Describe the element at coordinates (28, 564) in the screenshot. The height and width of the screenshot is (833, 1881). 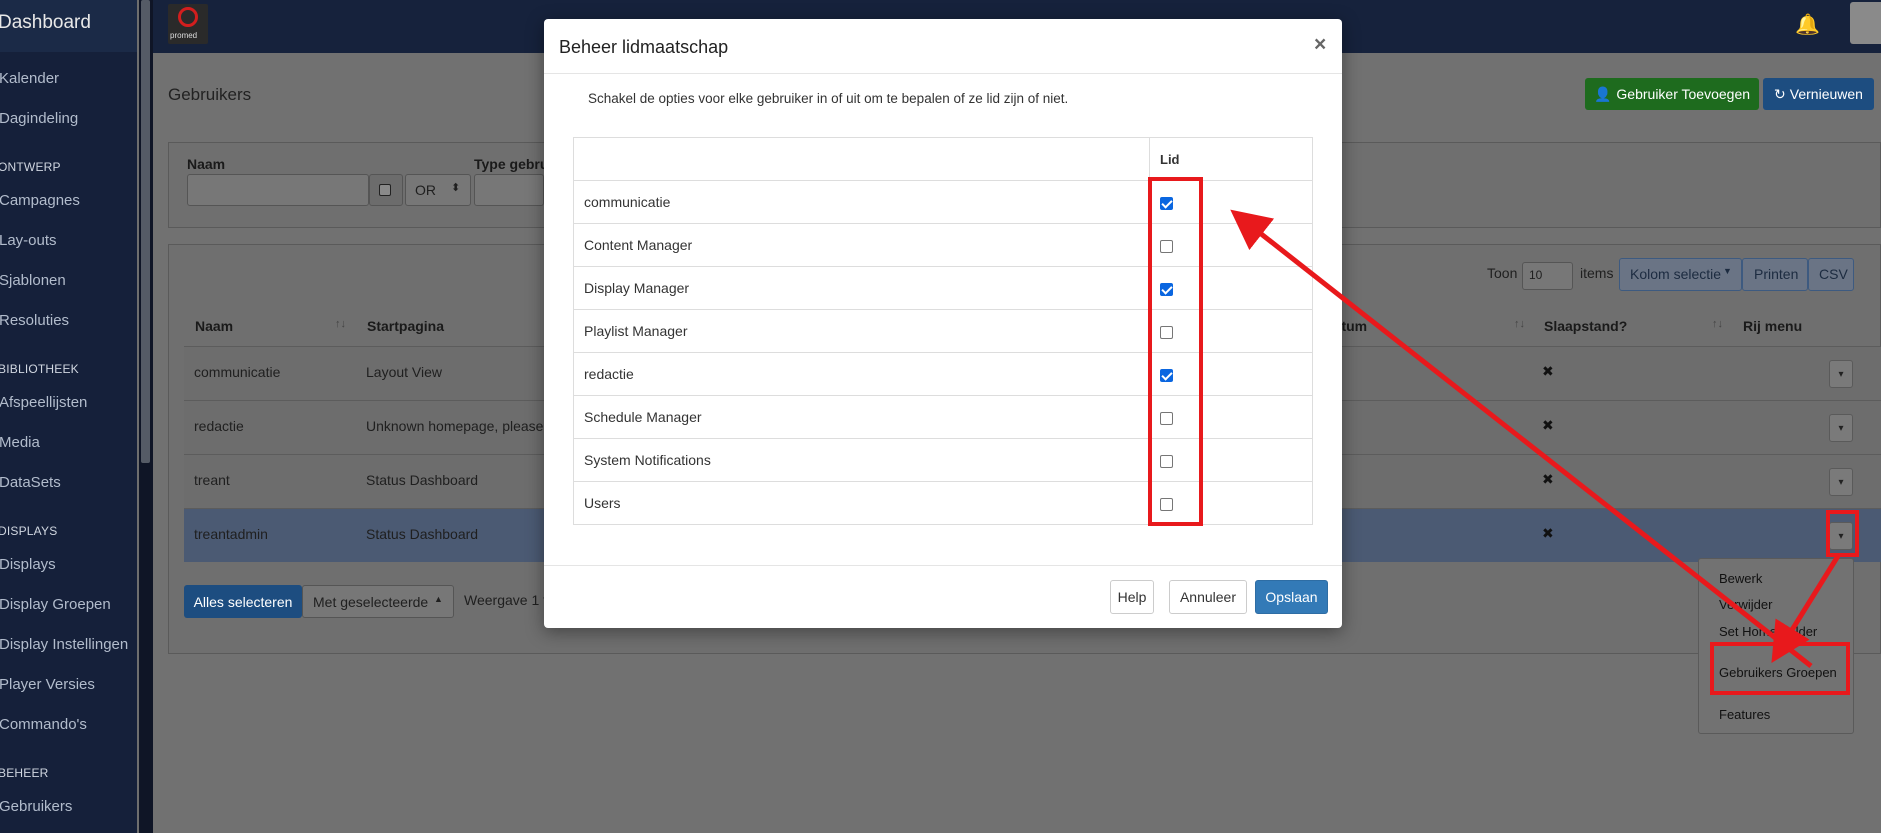
I see `sidebar-item: Displays` at that location.